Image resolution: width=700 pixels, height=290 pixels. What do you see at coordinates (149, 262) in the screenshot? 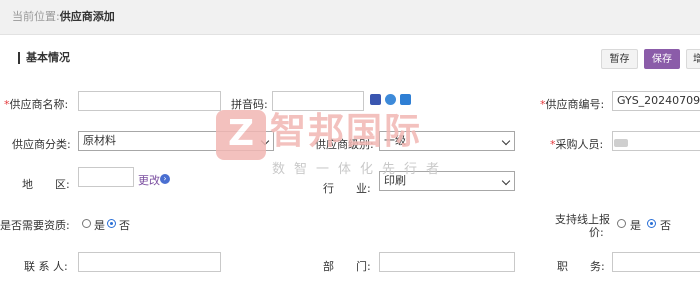
I see `contact-input` at bounding box center [149, 262].